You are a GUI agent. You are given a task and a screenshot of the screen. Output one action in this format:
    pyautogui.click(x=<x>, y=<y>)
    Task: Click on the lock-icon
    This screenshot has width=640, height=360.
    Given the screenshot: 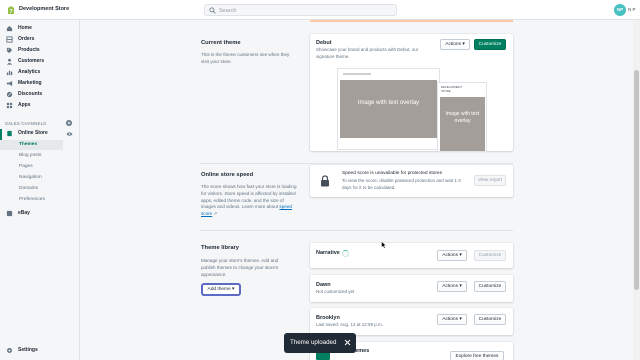 What is the action you would take?
    pyautogui.click(x=325, y=181)
    